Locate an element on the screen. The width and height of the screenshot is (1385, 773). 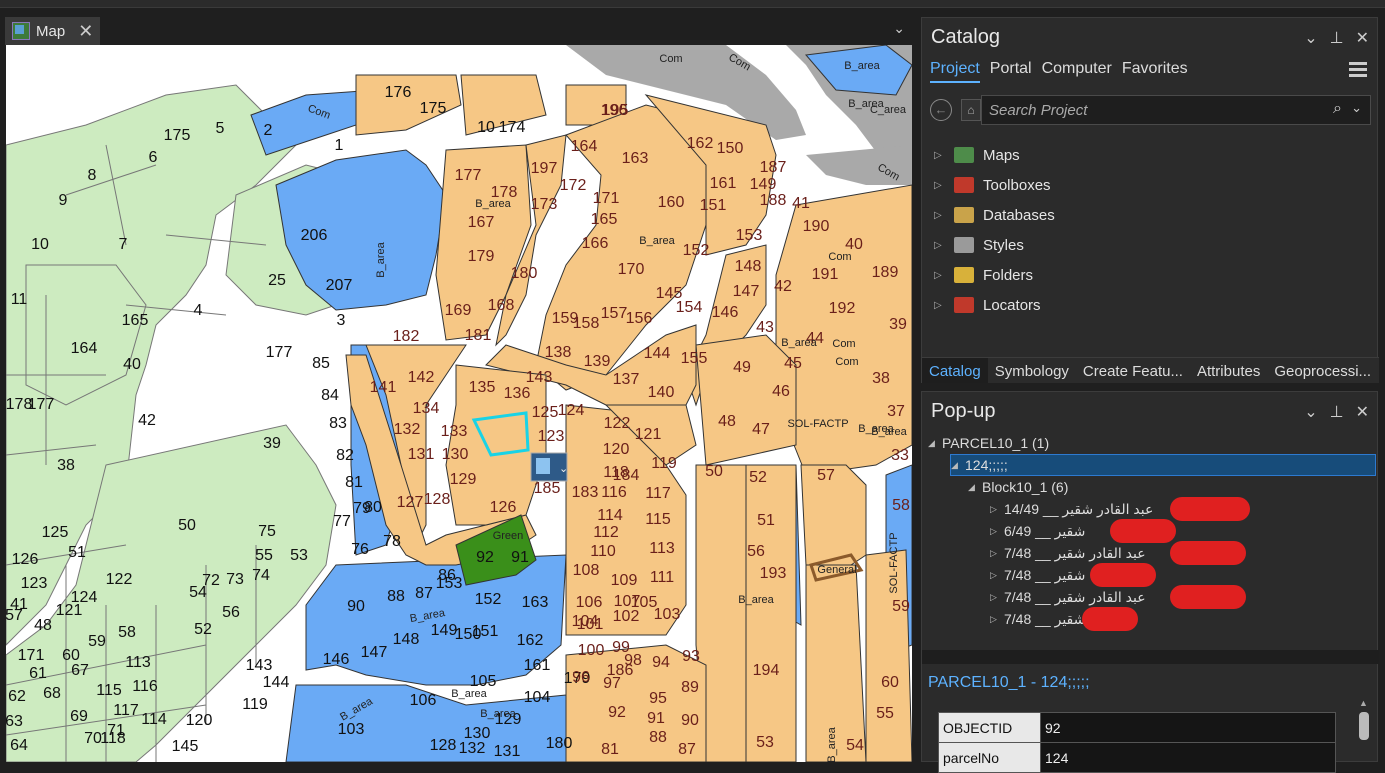
popup-layer-row: ◢ PARCEL10_1 (1) is located at coordinates (1152, 443).